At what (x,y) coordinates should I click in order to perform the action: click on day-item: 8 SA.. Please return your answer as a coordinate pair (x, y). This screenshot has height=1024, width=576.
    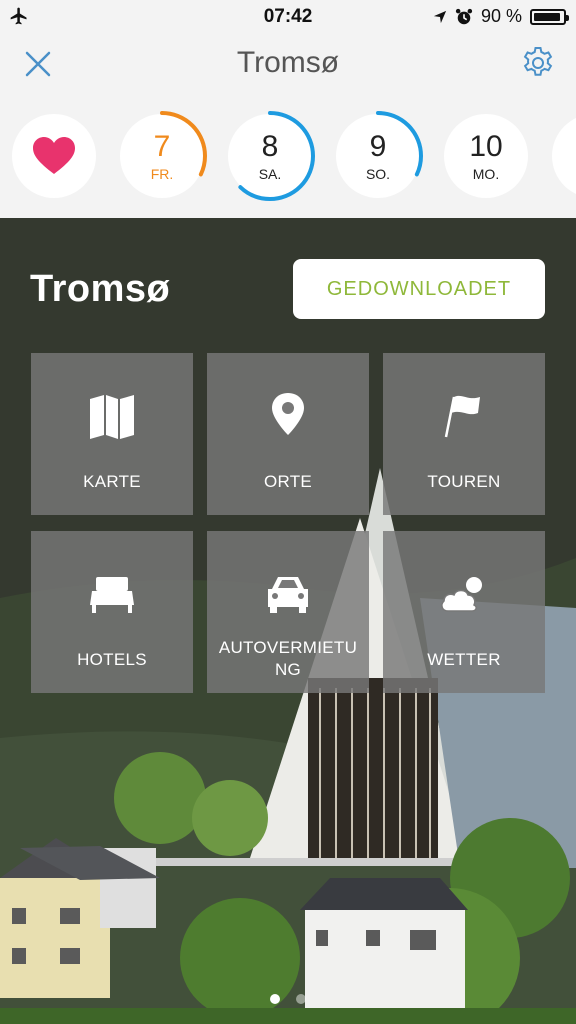
    Looking at the image, I should click on (270, 156).